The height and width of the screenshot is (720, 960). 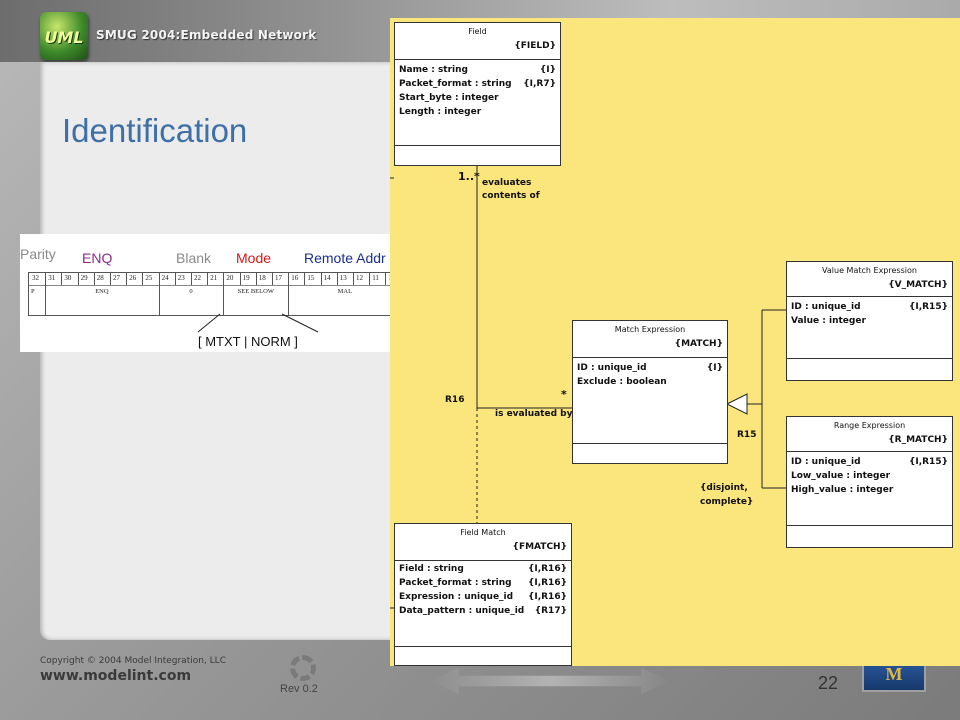 What do you see at coordinates (918, 285) in the screenshot?
I see `class-key: {V_MATCH}` at bounding box center [918, 285].